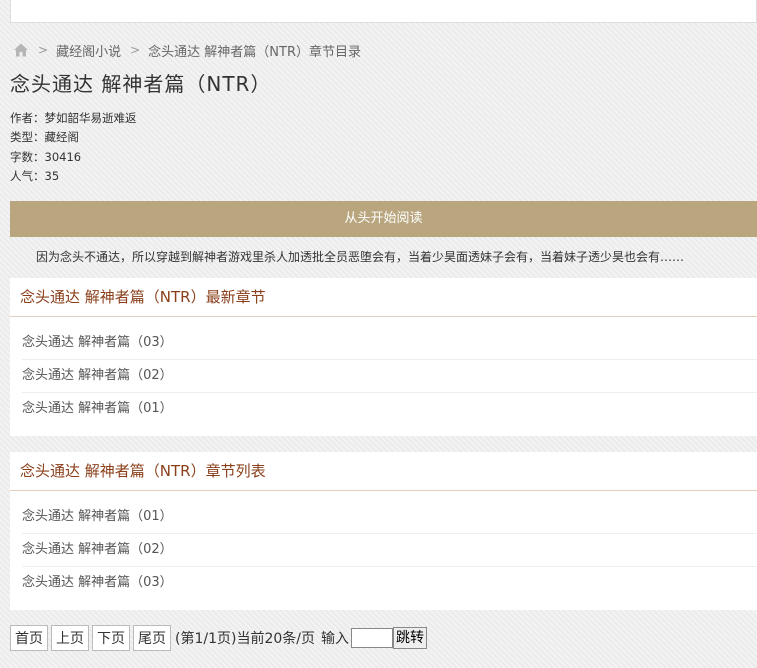 The image size is (757, 668). Describe the element at coordinates (383, 471) in the screenshot. I see `chapter-list-heading: 念头通达 解神者篇（NTR）章节列表` at that location.